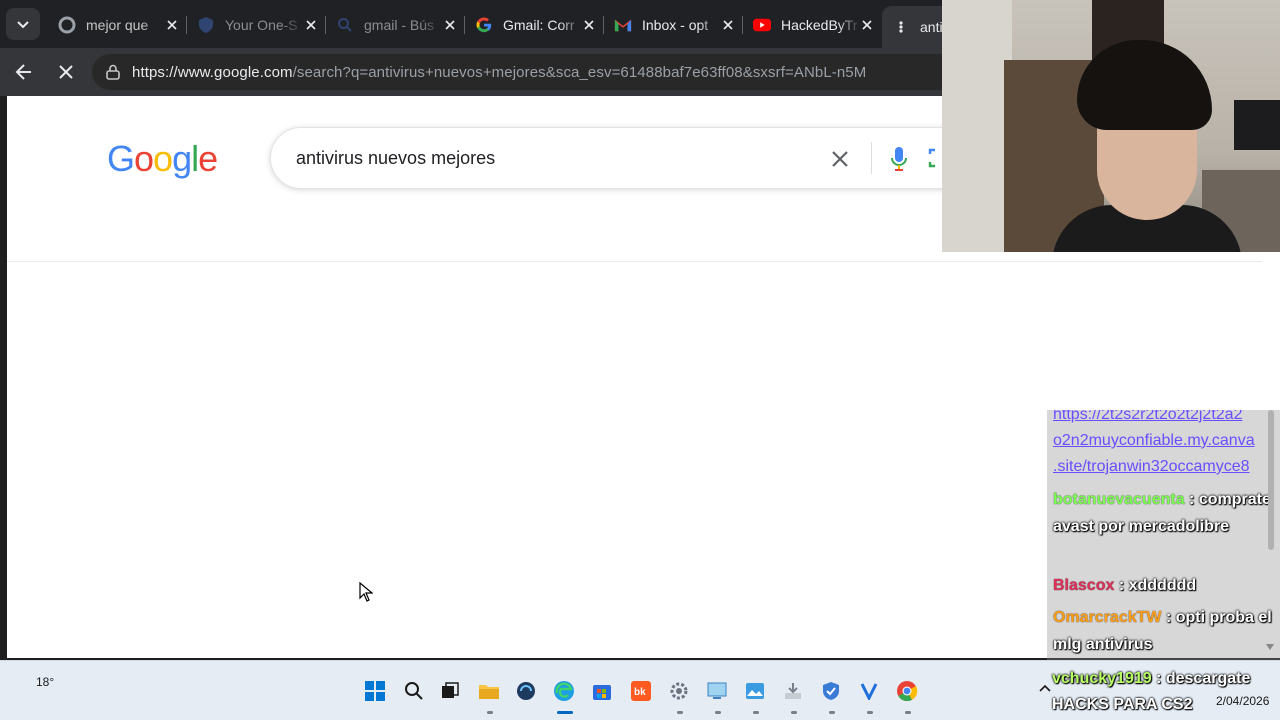 The height and width of the screenshot is (720, 1280). I want to click on mouse-cursor-icon, so click(366, 592).